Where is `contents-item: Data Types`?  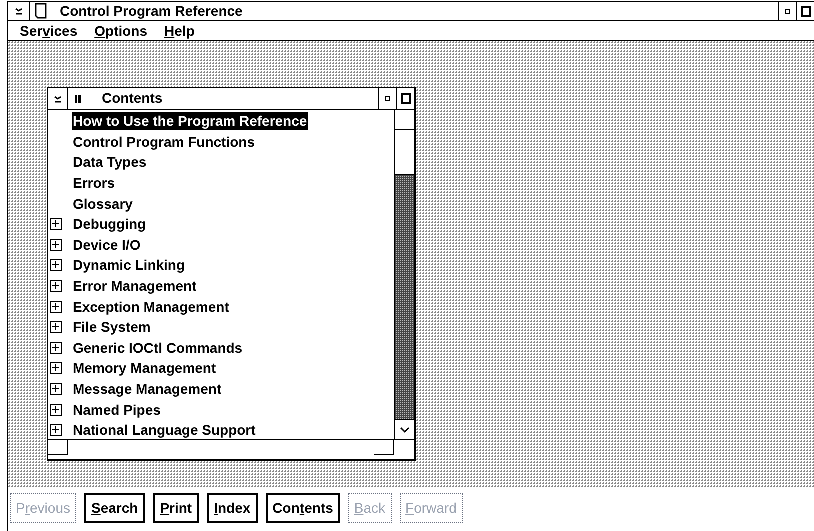 contents-item: Data Types is located at coordinates (110, 162).